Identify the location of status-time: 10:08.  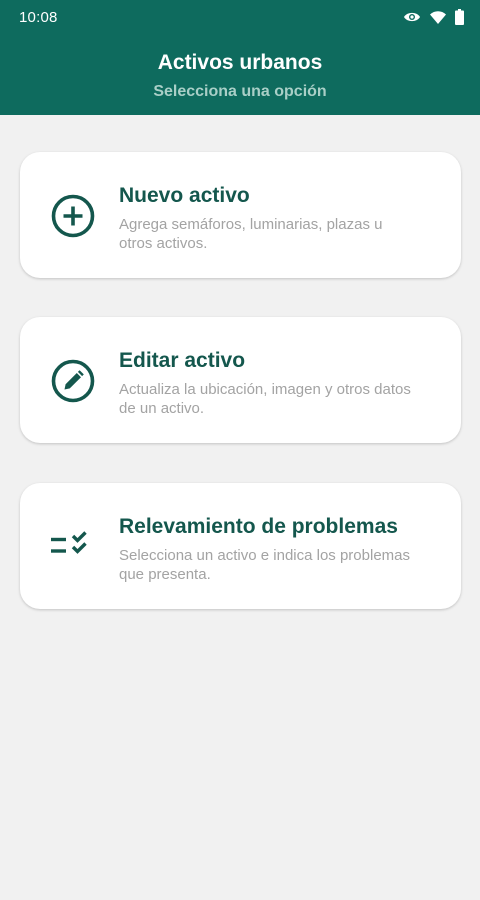
(38, 17).